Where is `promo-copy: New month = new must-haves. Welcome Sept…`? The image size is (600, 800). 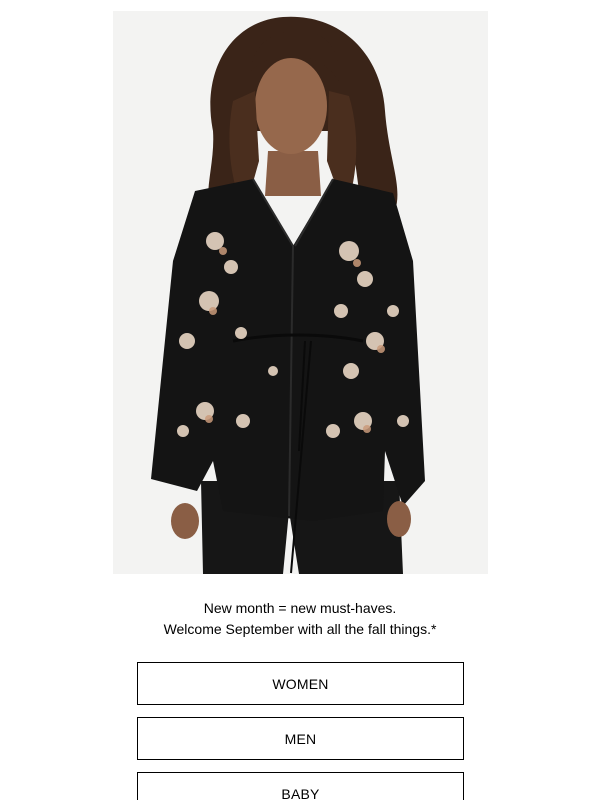 promo-copy: New month = new must-haves. Welcome Sept… is located at coordinates (300, 618).